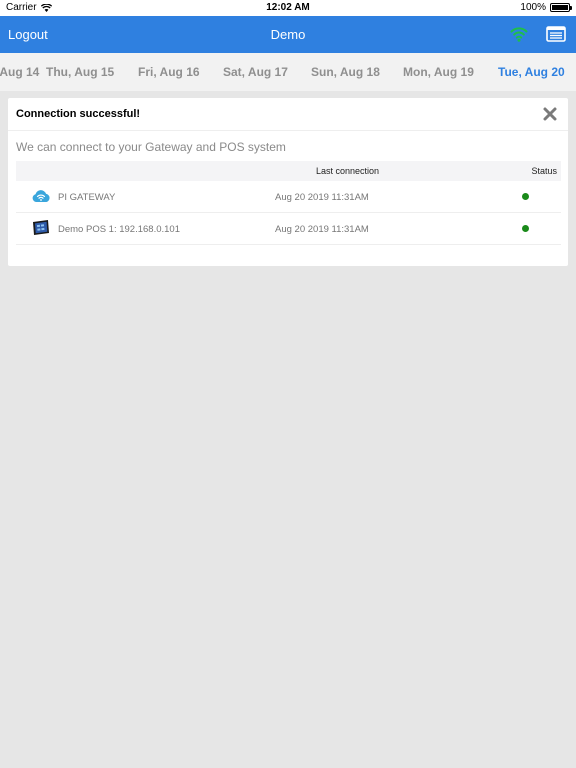  What do you see at coordinates (87, 197) in the screenshot?
I see `device-name: PI GATEWAY` at bounding box center [87, 197].